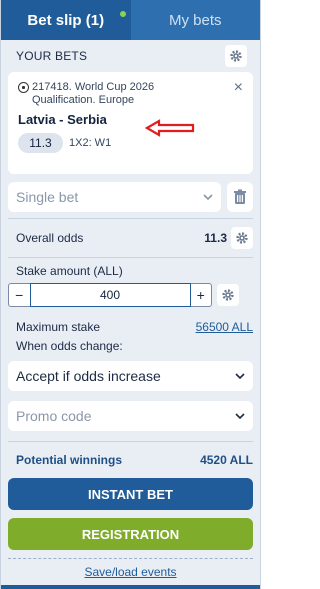  I want to click on promo-code-placeholder: Promo code, so click(54, 416).